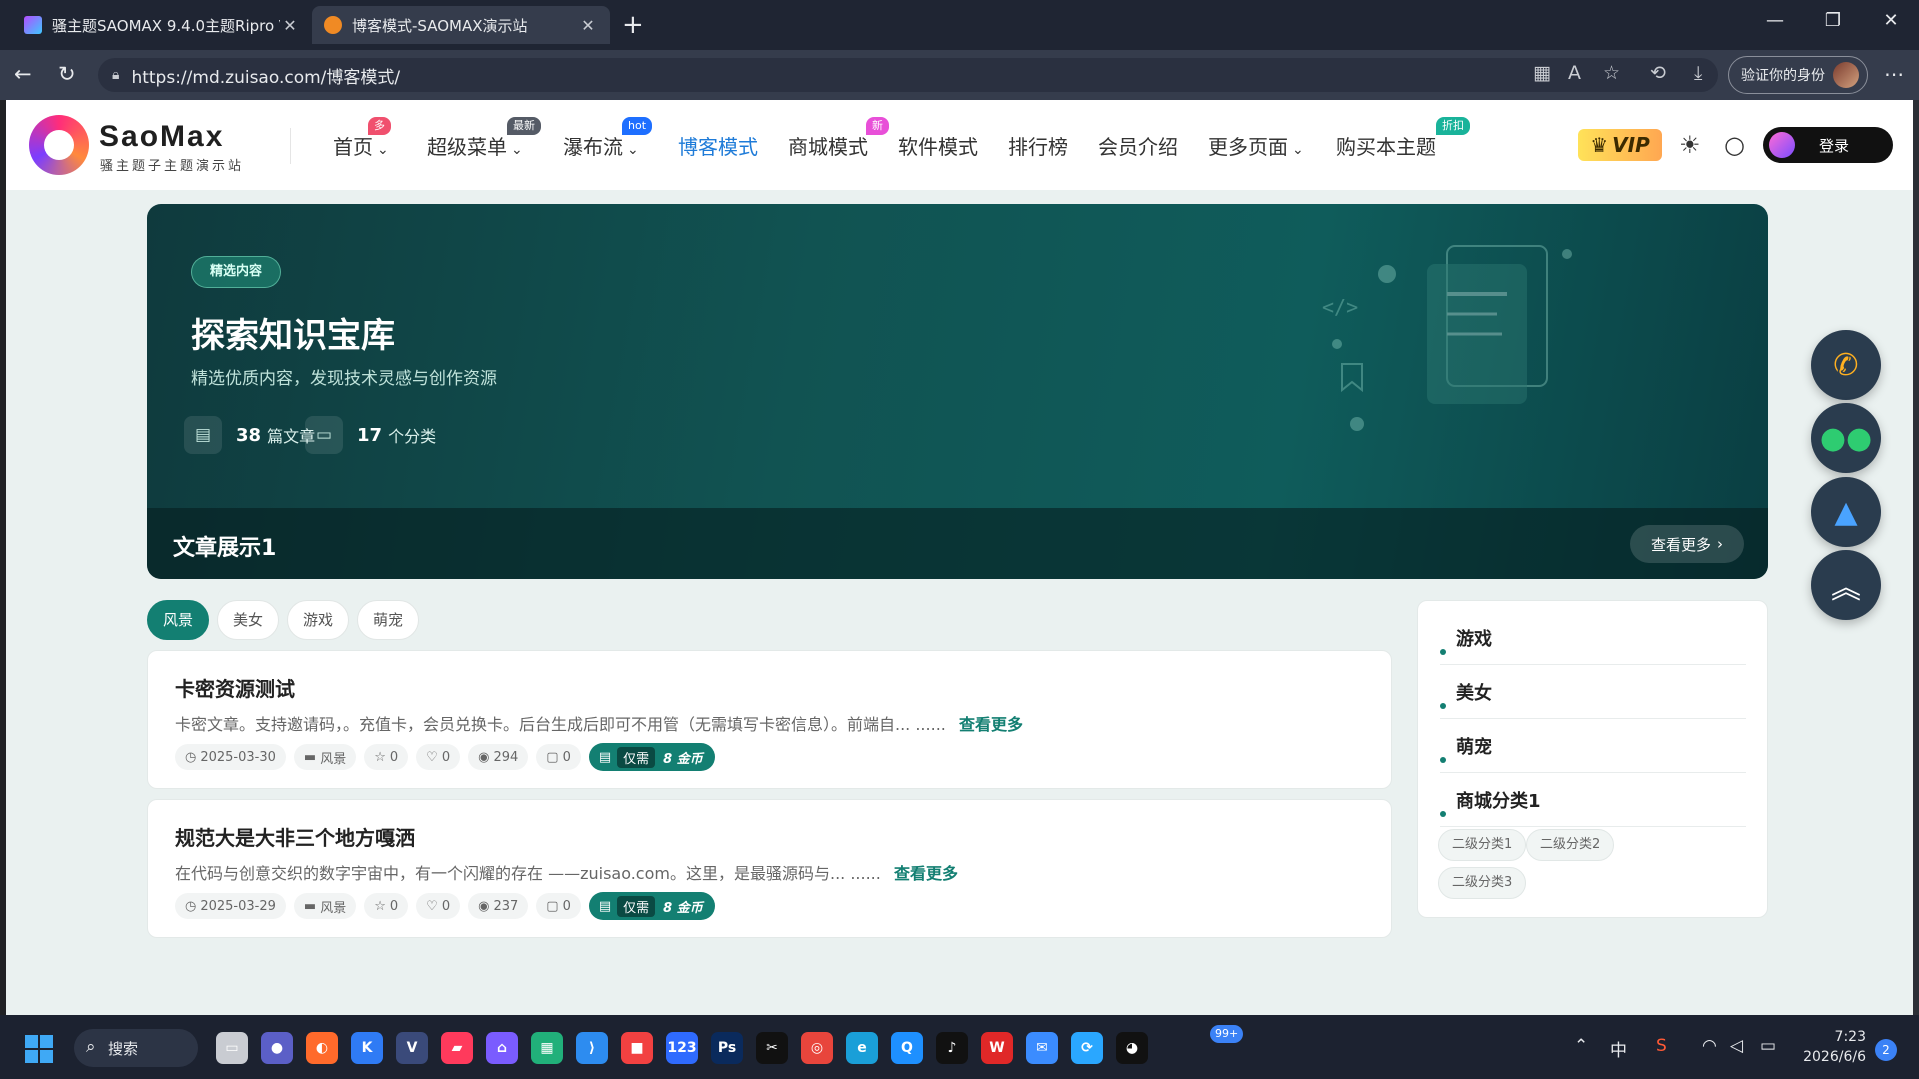 This screenshot has height=1079, width=1919. What do you see at coordinates (1775, 20) in the screenshot?
I see `minimize-icon: —` at bounding box center [1775, 20].